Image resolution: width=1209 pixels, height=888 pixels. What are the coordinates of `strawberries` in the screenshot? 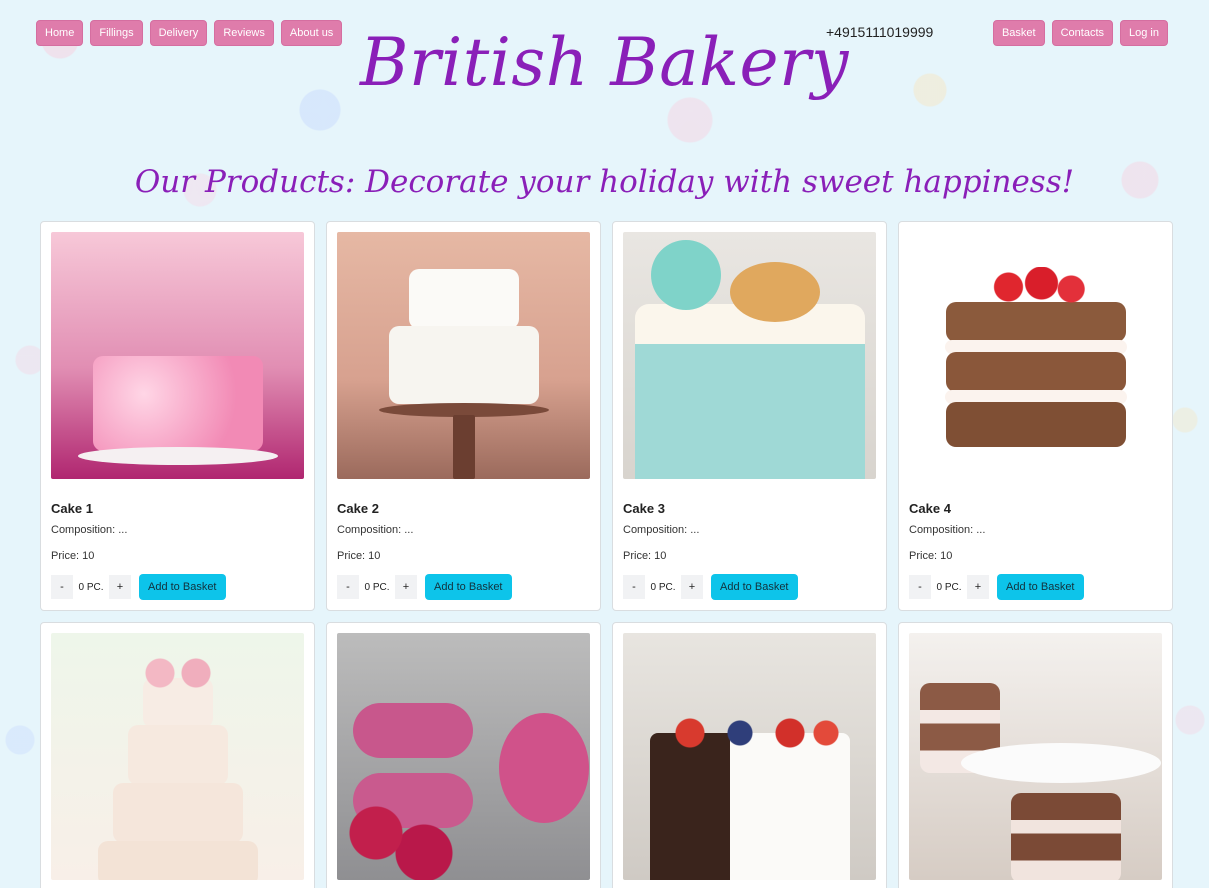 It's located at (1035, 287).